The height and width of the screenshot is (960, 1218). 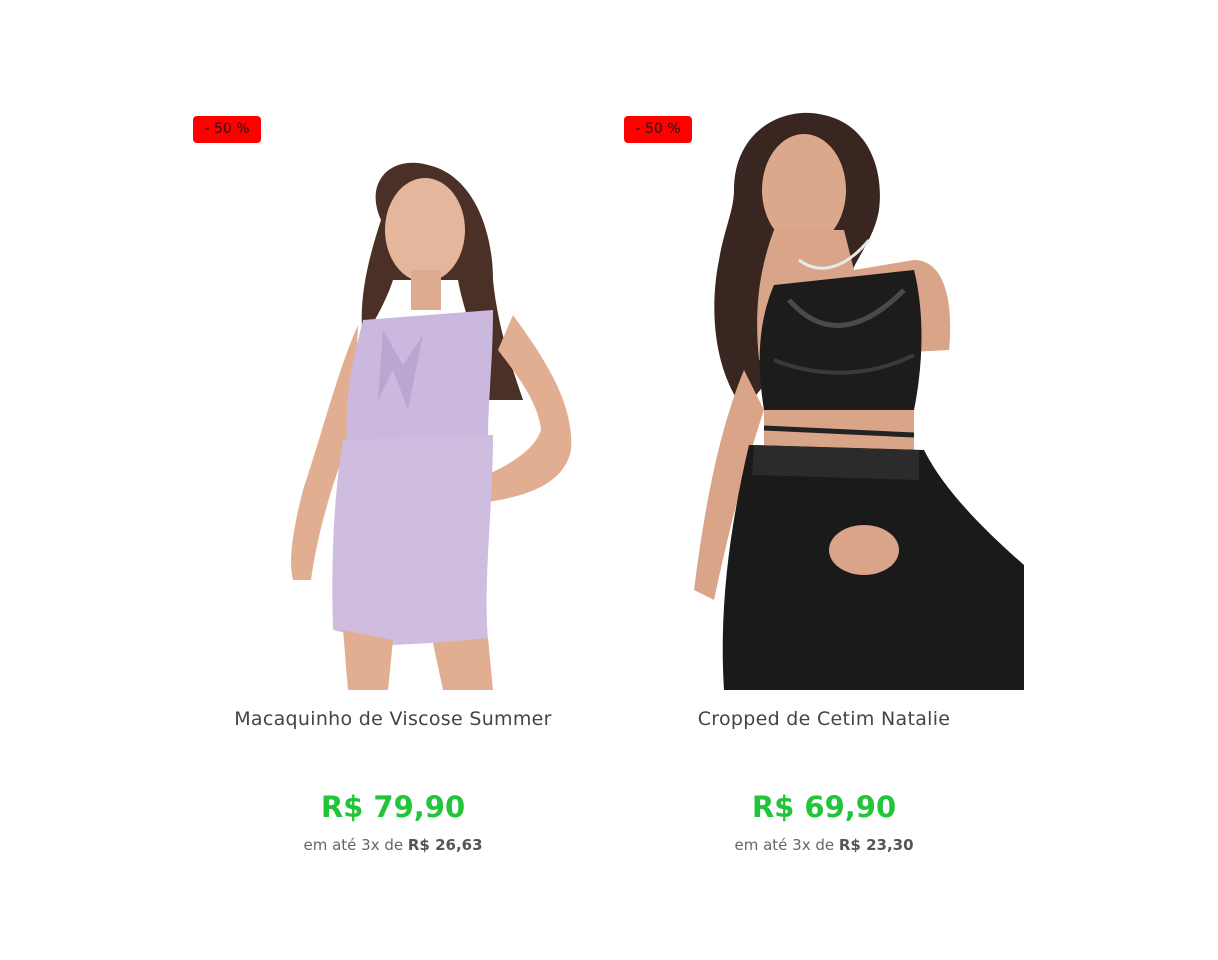 I want to click on product-name: Macaquinho de Viscose Summer, so click(x=393, y=719).